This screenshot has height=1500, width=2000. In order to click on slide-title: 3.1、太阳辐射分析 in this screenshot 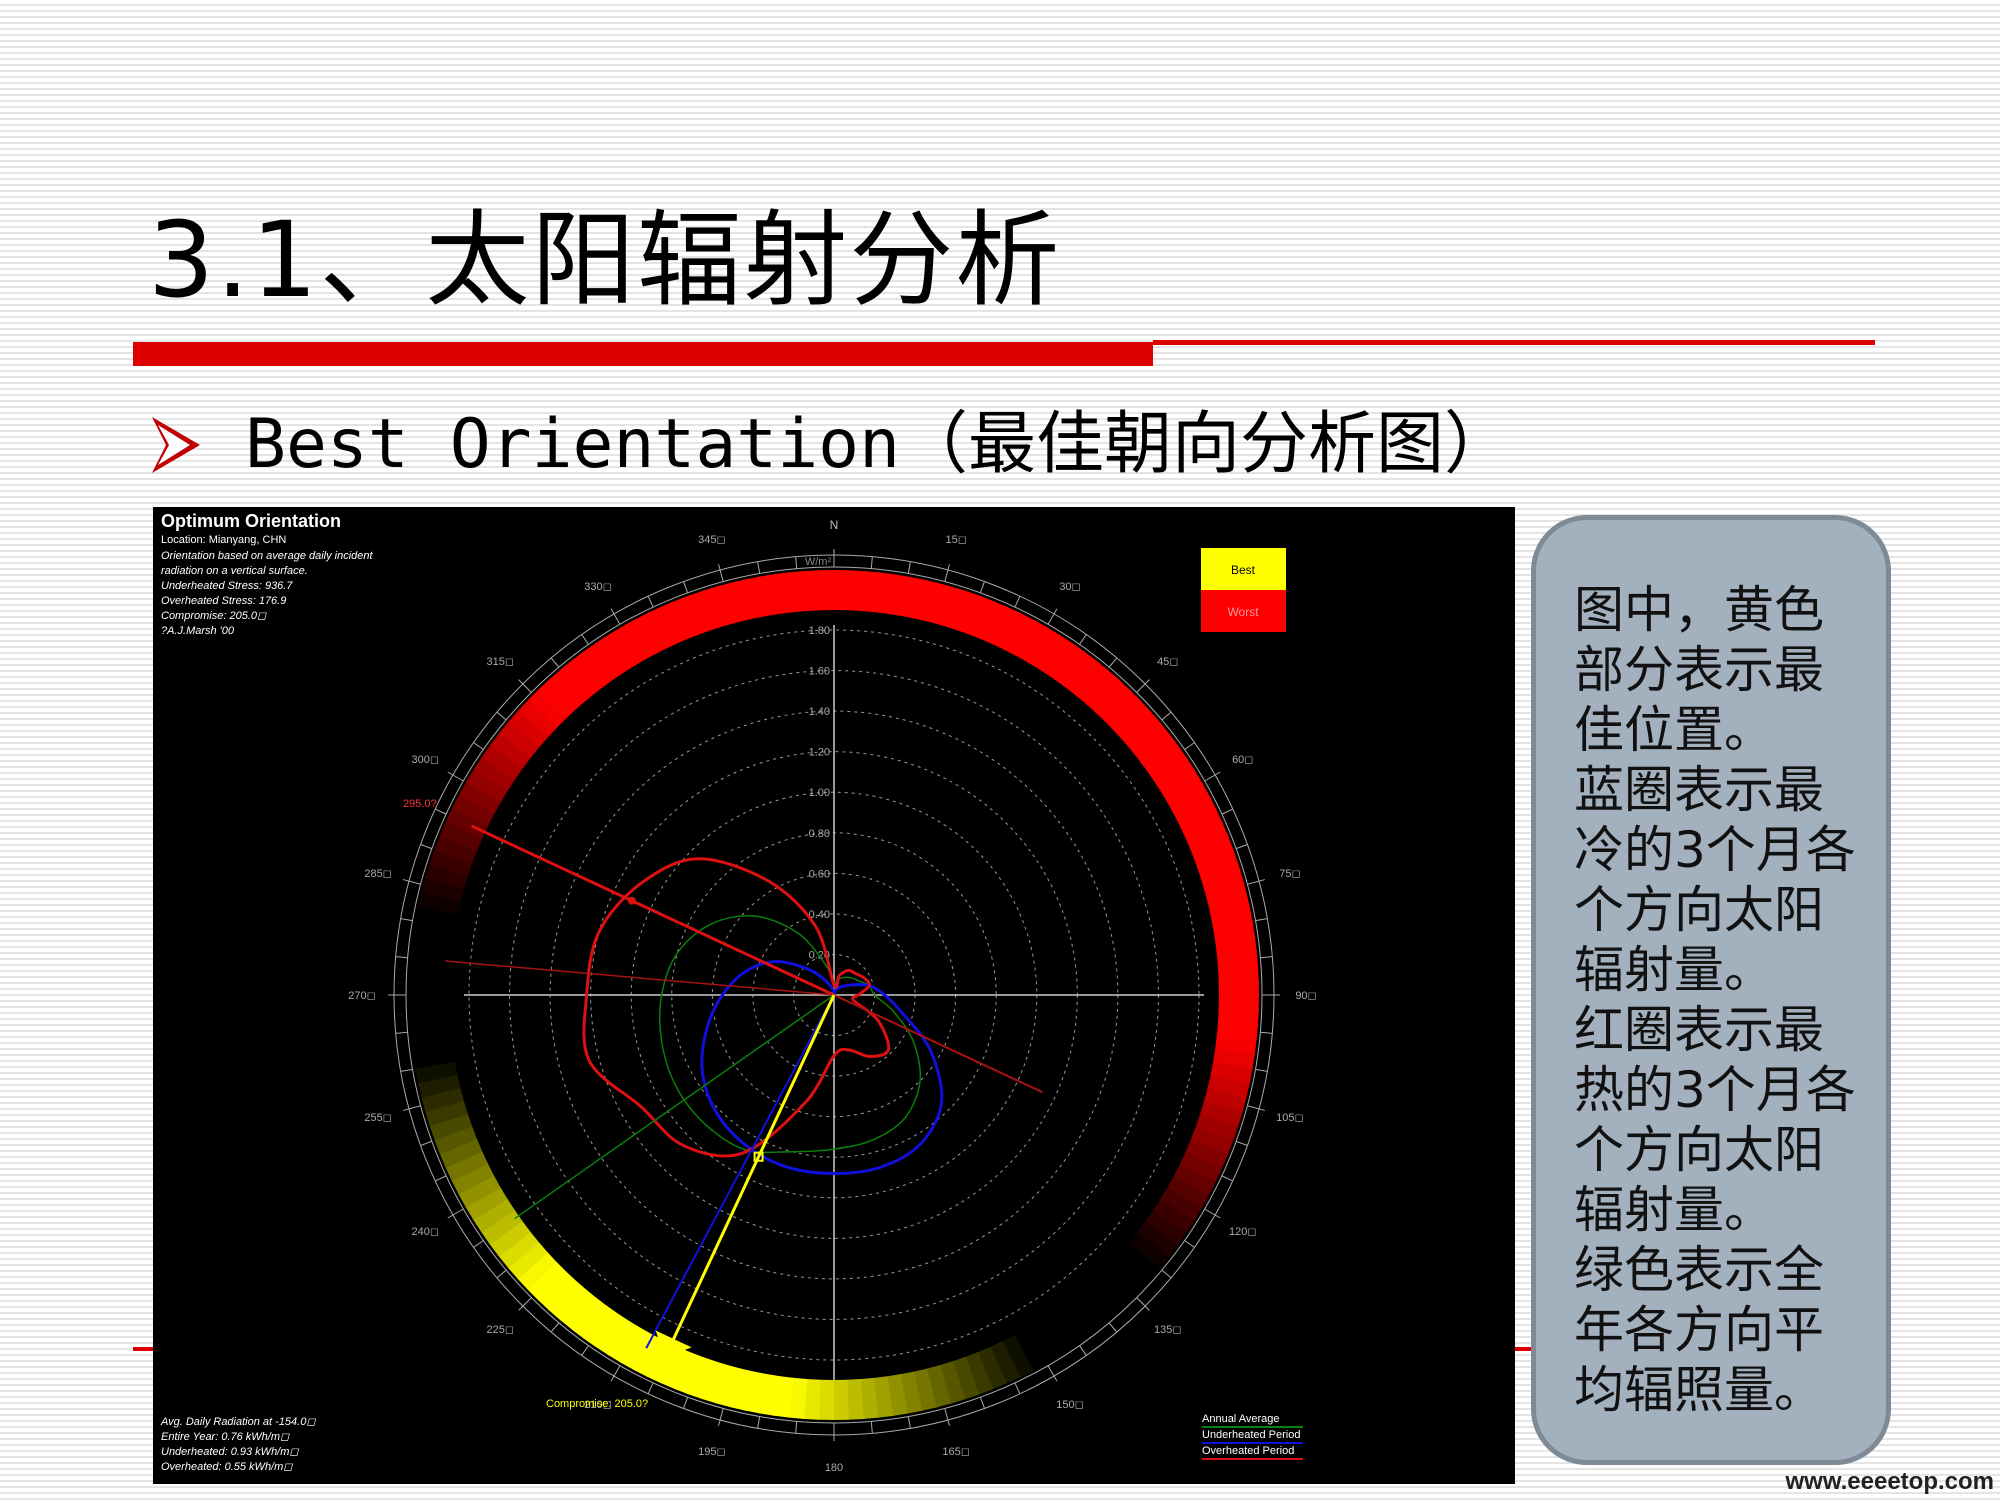, I will do `click(605, 260)`.